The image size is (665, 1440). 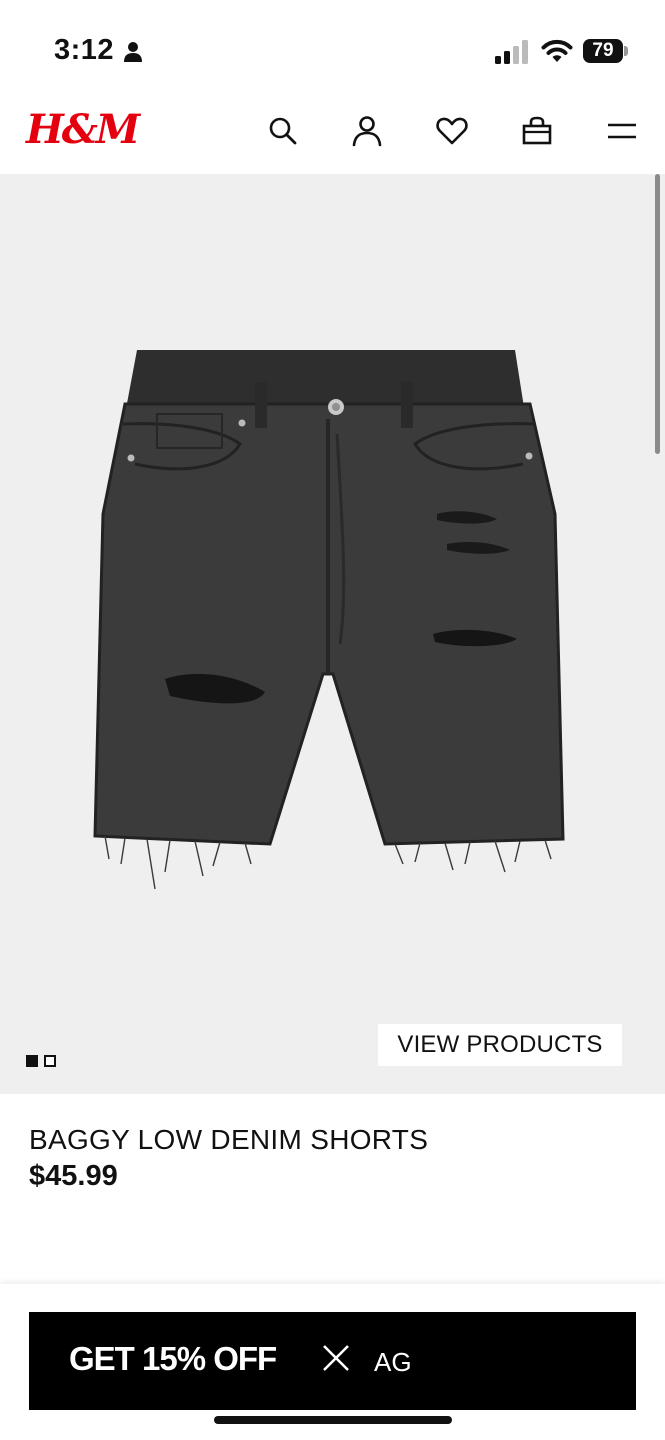 What do you see at coordinates (133, 52) in the screenshot?
I see `person-icon` at bounding box center [133, 52].